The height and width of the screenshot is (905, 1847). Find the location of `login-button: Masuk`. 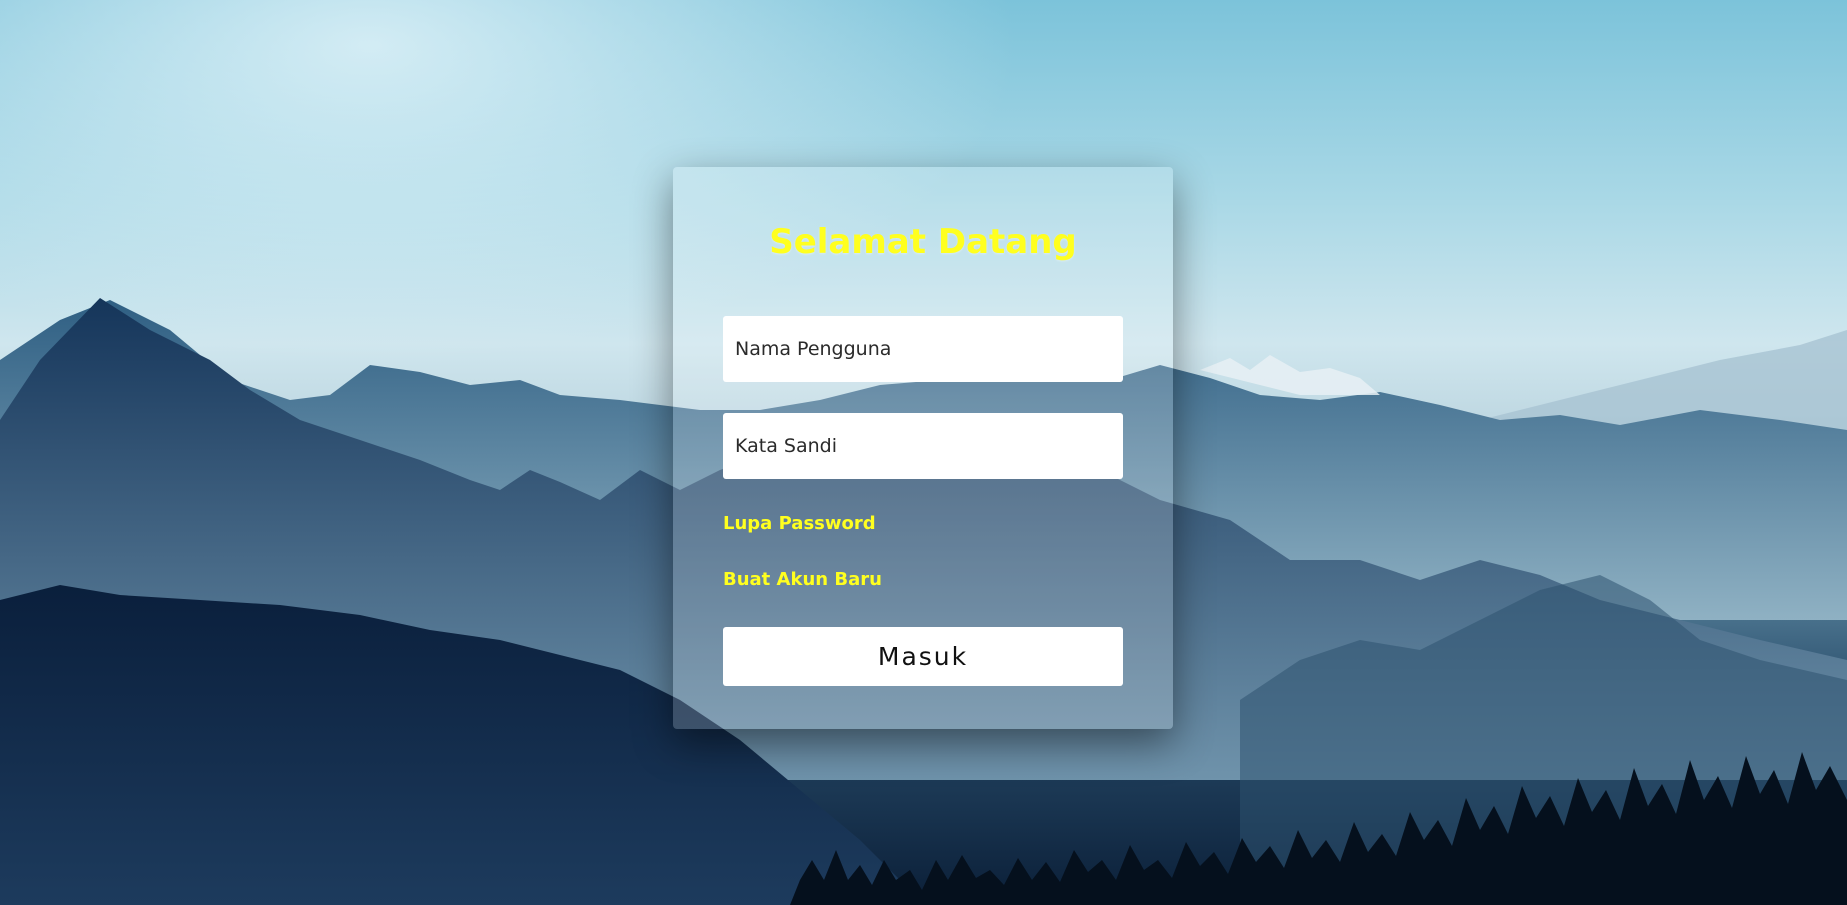

login-button: Masuk is located at coordinates (923, 656).